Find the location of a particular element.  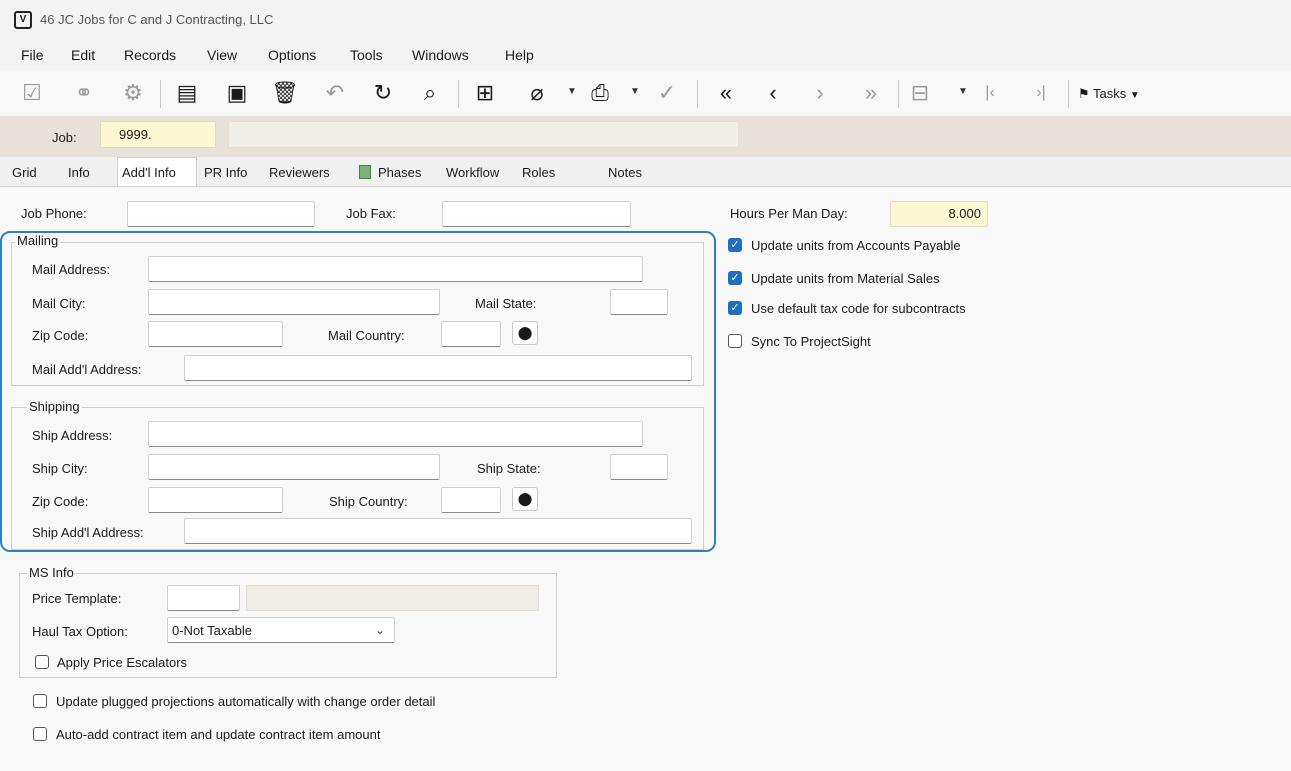

tab-notes: Notes is located at coordinates (625, 173).